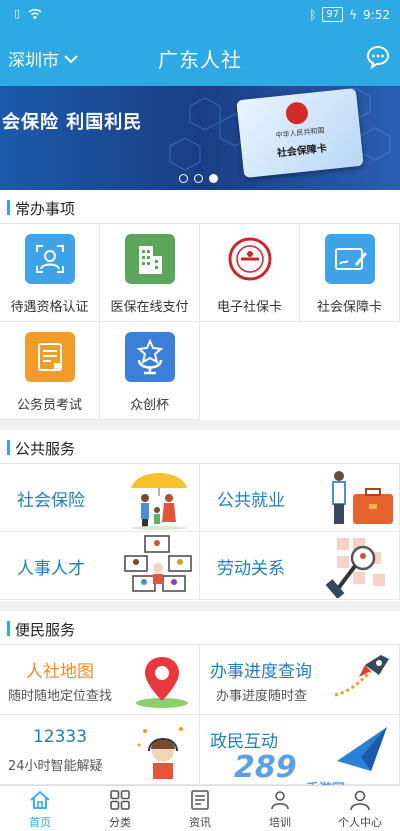 Image resolution: width=400 pixels, height=831 pixels. I want to click on common-item-medical-payment: 医保在线支付, so click(150, 273).